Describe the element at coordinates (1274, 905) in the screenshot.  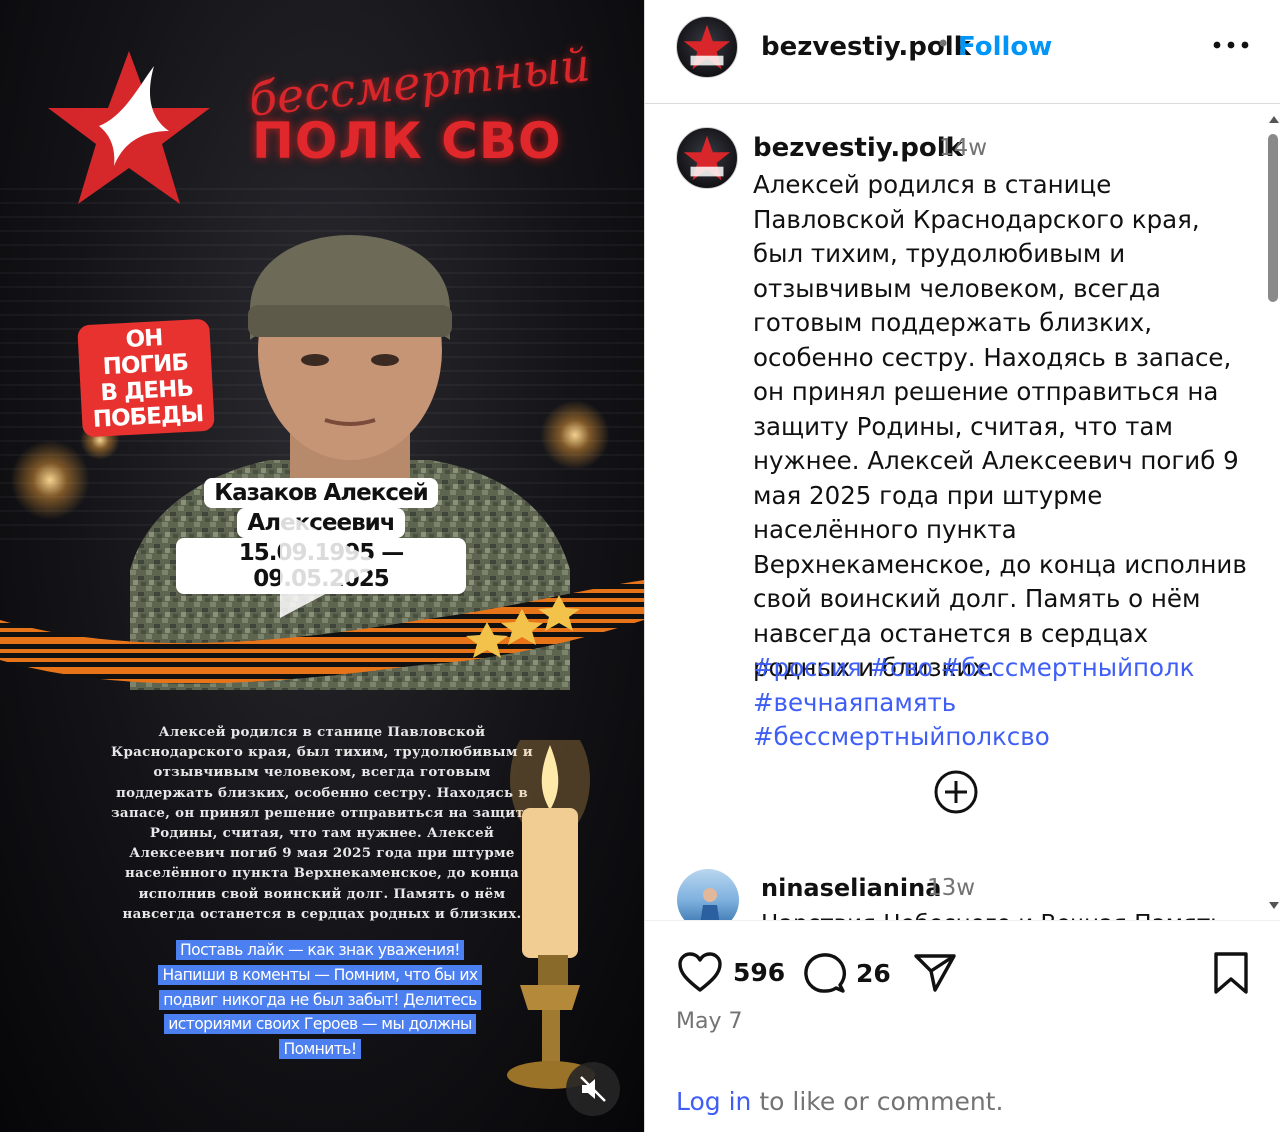
I see `scroll-down-arrow-icon` at that location.